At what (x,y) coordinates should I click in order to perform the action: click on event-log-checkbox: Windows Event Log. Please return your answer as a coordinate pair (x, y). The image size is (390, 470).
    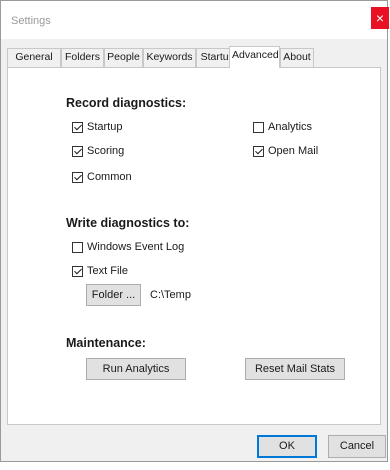
    Looking at the image, I should click on (128, 247).